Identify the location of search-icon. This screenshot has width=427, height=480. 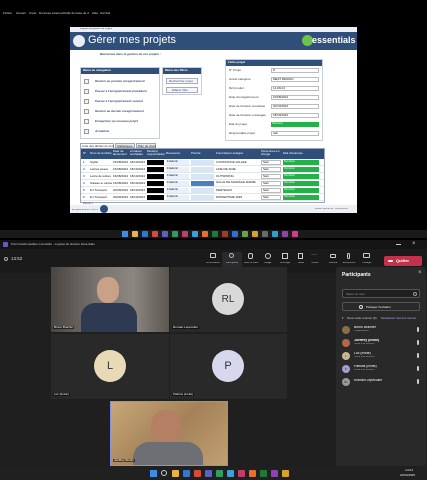
(164, 473).